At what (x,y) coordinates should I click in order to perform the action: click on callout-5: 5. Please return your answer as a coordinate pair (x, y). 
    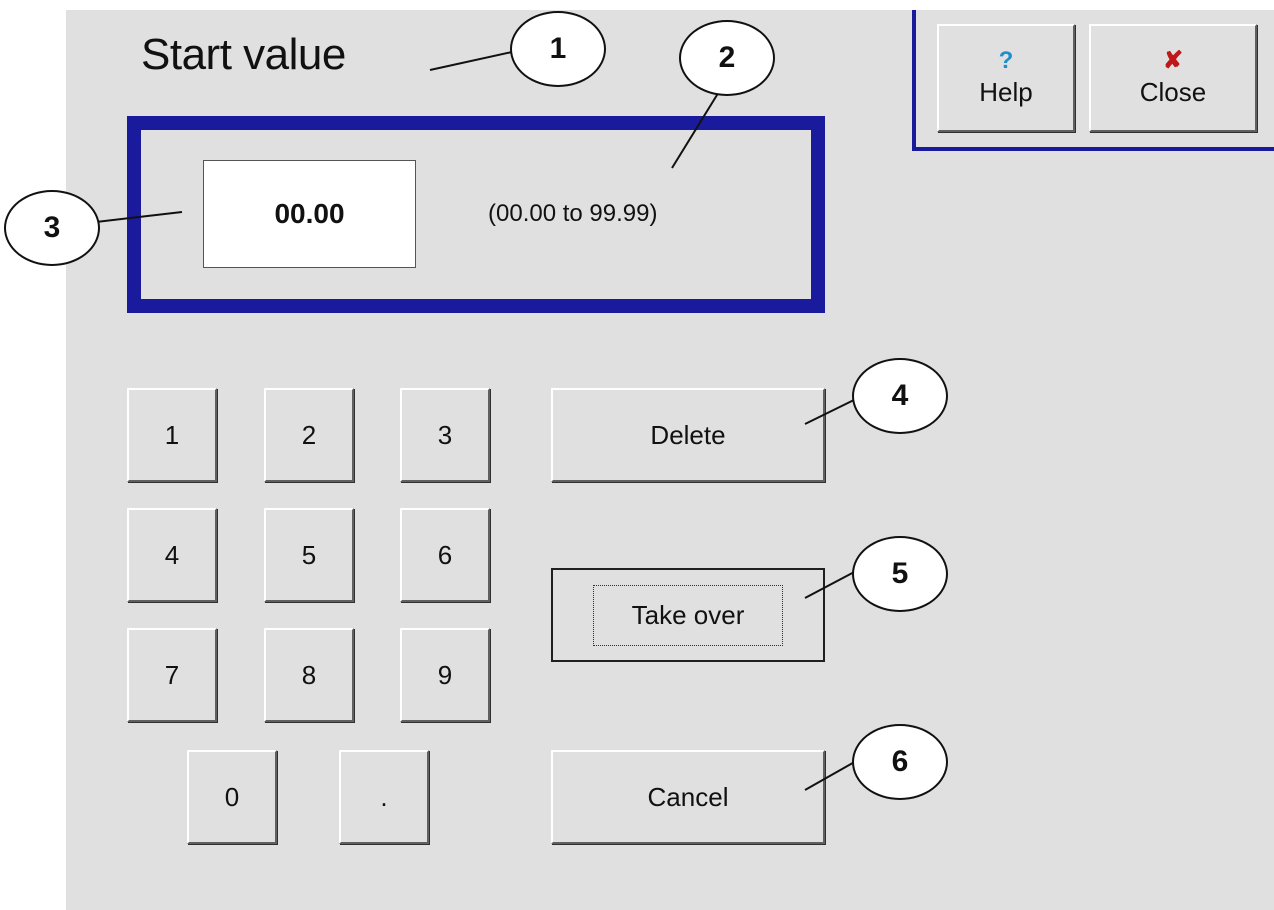
    Looking at the image, I should click on (900, 574).